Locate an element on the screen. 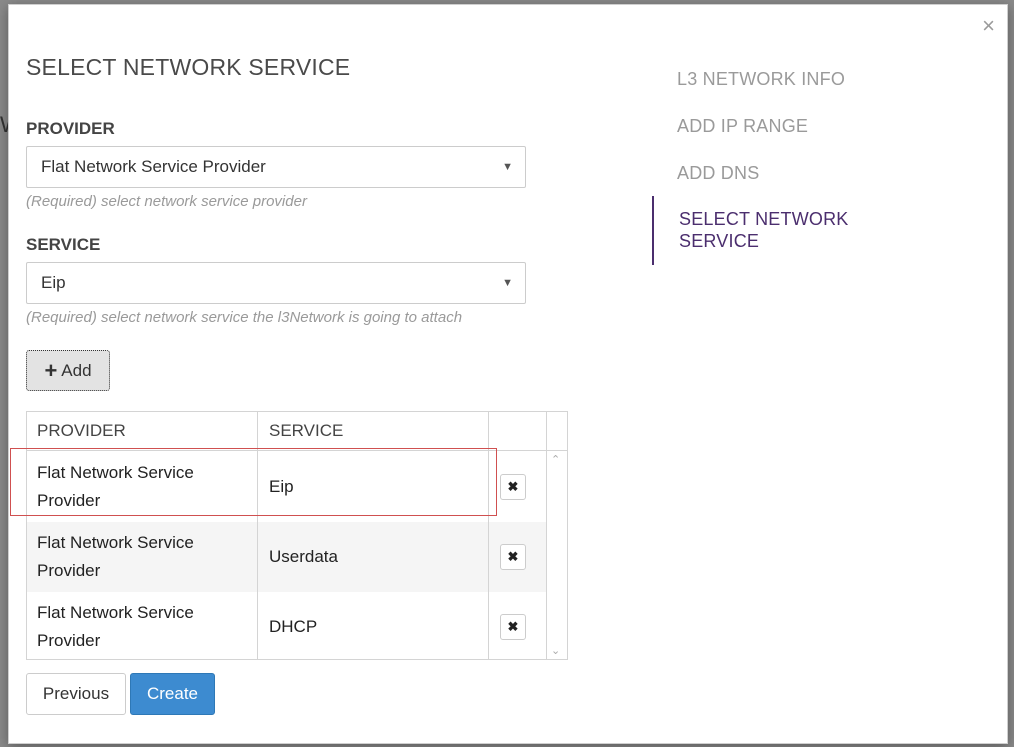 Image resolution: width=1014 pixels, height=747 pixels. service-cell: DHCP is located at coordinates (293, 626).